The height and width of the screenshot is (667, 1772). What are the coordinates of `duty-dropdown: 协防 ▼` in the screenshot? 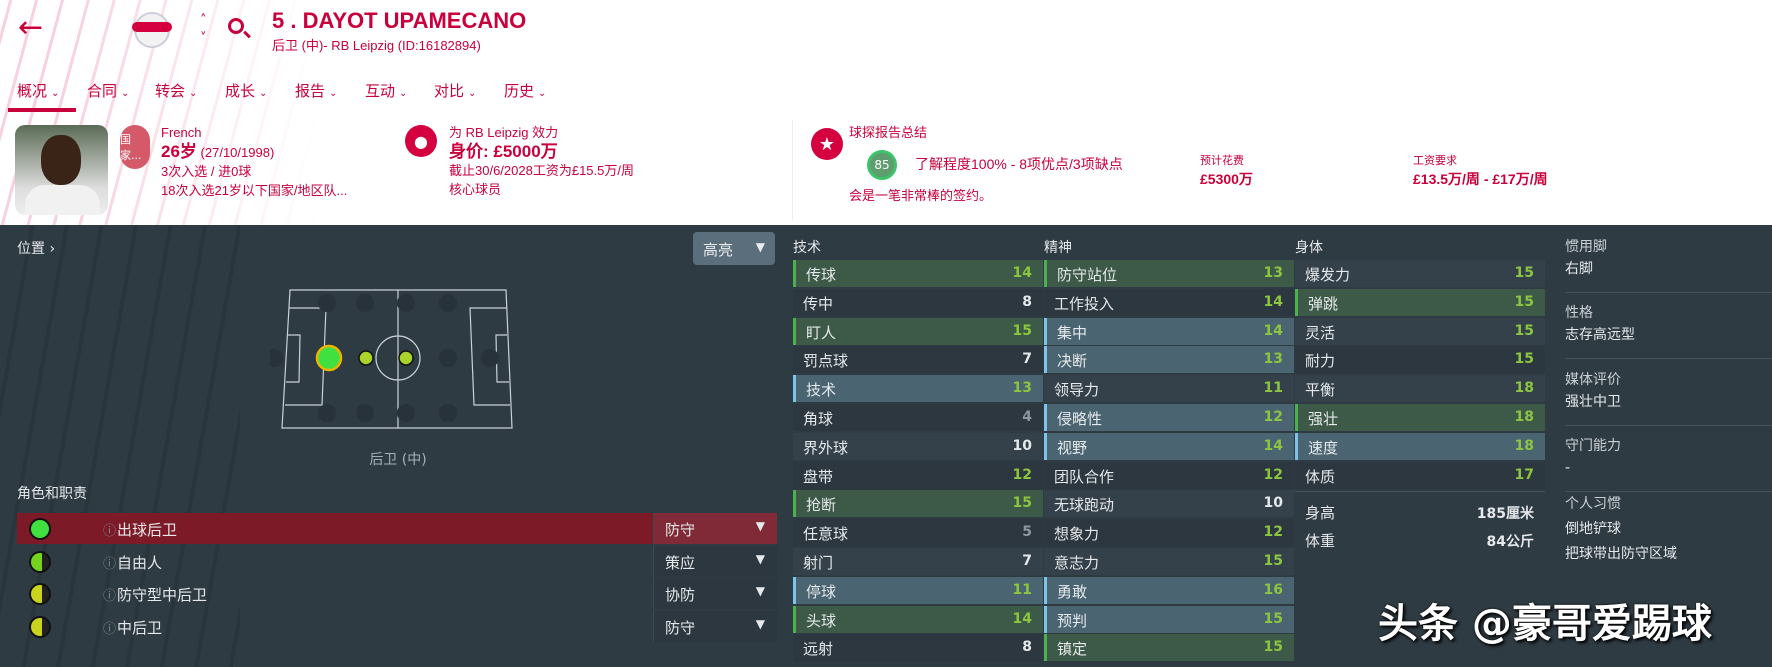 It's located at (715, 593).